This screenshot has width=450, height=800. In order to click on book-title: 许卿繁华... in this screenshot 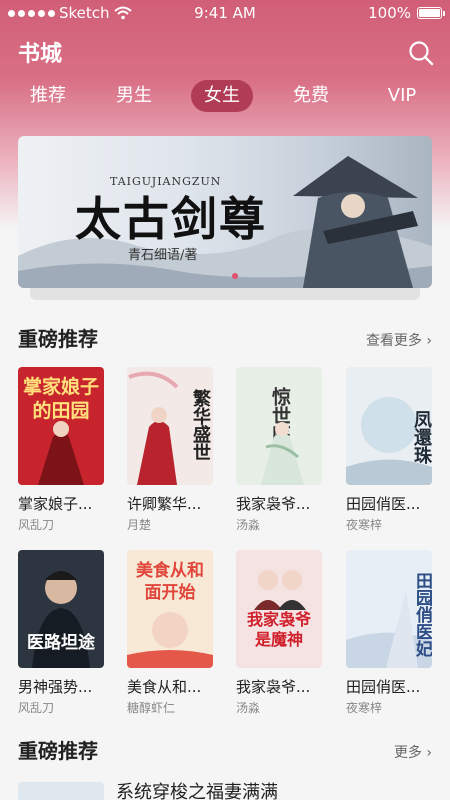, I will do `click(164, 504)`.